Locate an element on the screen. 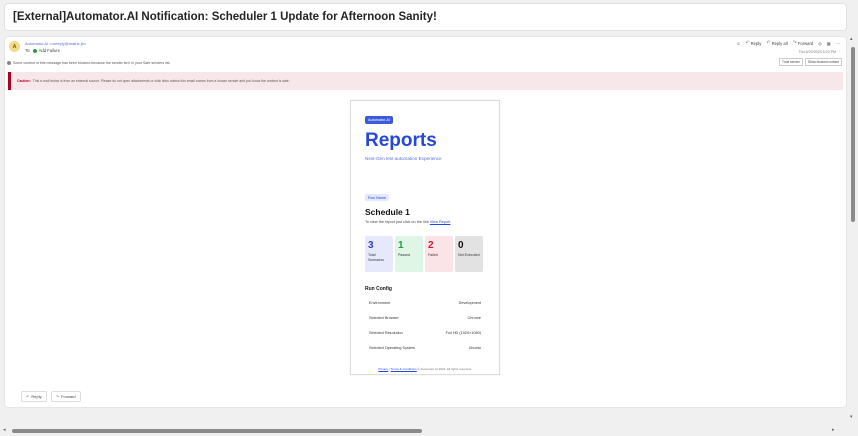 The height and width of the screenshot is (436, 858). bottom-forward-button: ↷ Forward is located at coordinates (65, 396).